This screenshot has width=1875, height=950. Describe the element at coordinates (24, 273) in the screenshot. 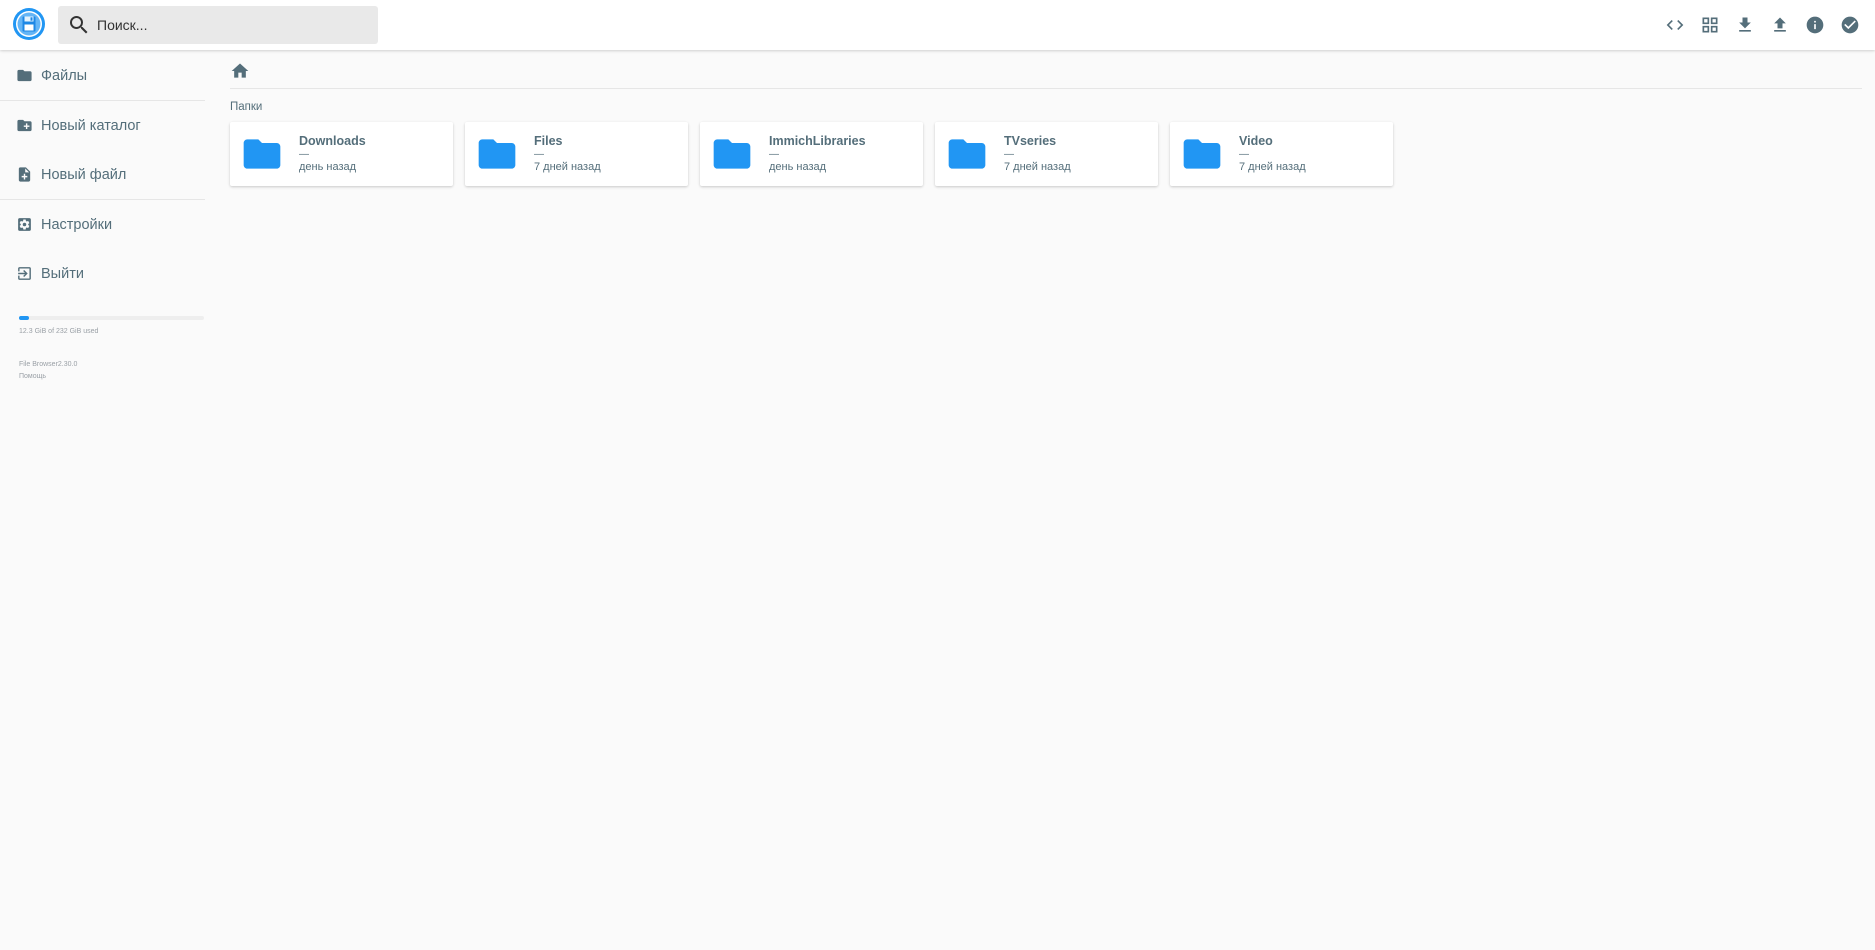

I see `exit-icon` at that location.